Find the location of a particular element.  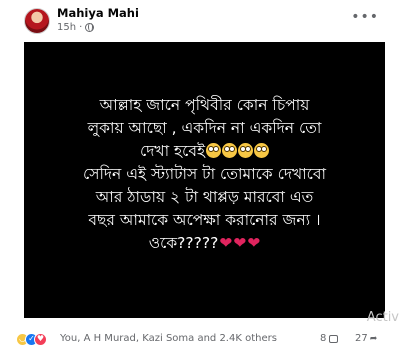

comment-icon is located at coordinates (334, 338).